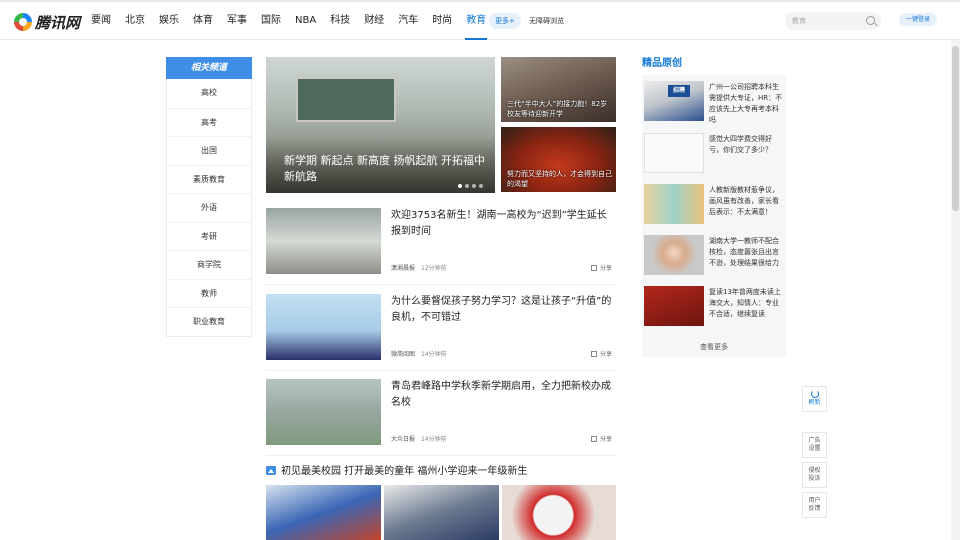  I want to click on news-item: 青岛君峰路中学秋季新学期启用，全力把新校办成名校 大众日报 14分钟前 分享, so click(441, 412).